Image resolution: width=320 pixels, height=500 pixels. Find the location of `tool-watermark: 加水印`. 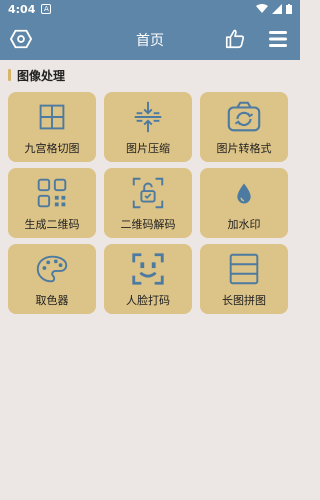

tool-watermark: 加水印 is located at coordinates (244, 203).